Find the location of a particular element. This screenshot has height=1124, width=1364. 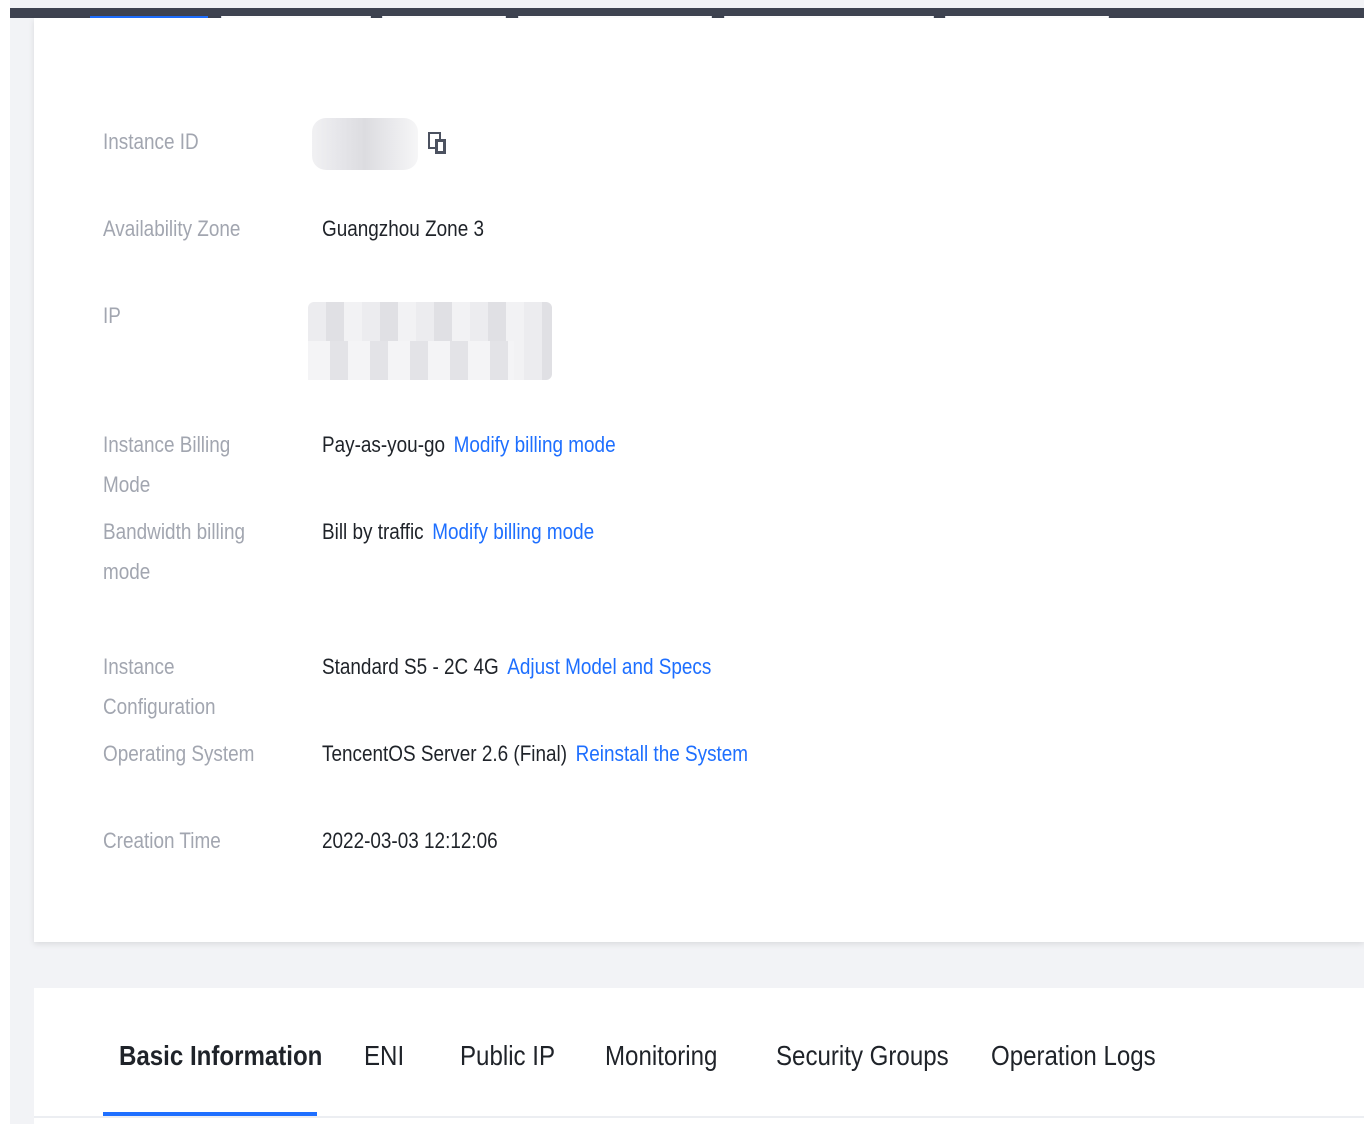

tab-eni: ENI is located at coordinates (384, 1056).